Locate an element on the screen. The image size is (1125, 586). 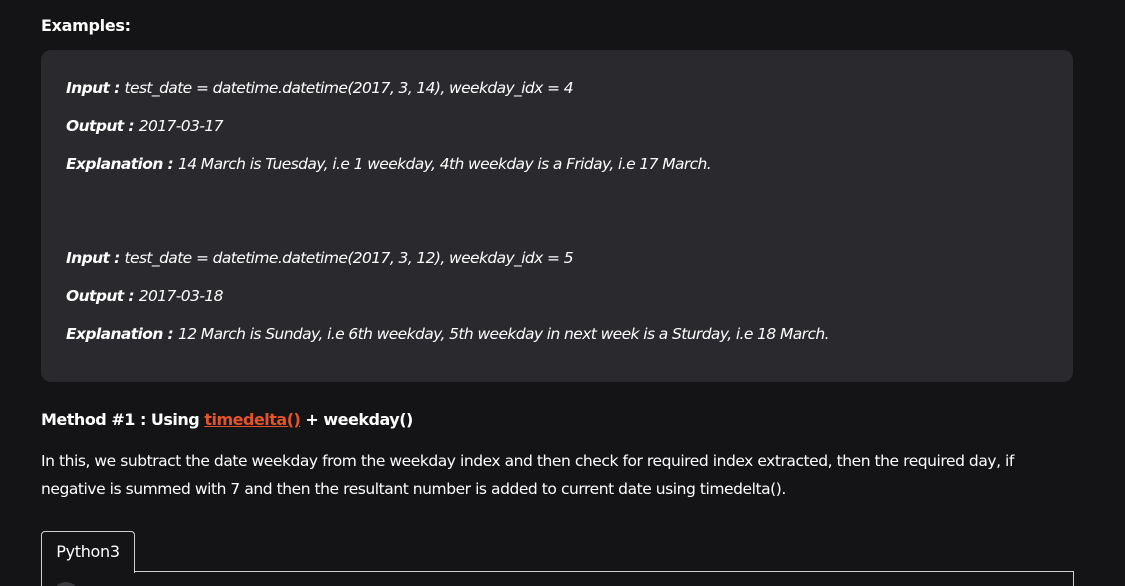
tab-python3: Python3 is located at coordinates (88, 552).